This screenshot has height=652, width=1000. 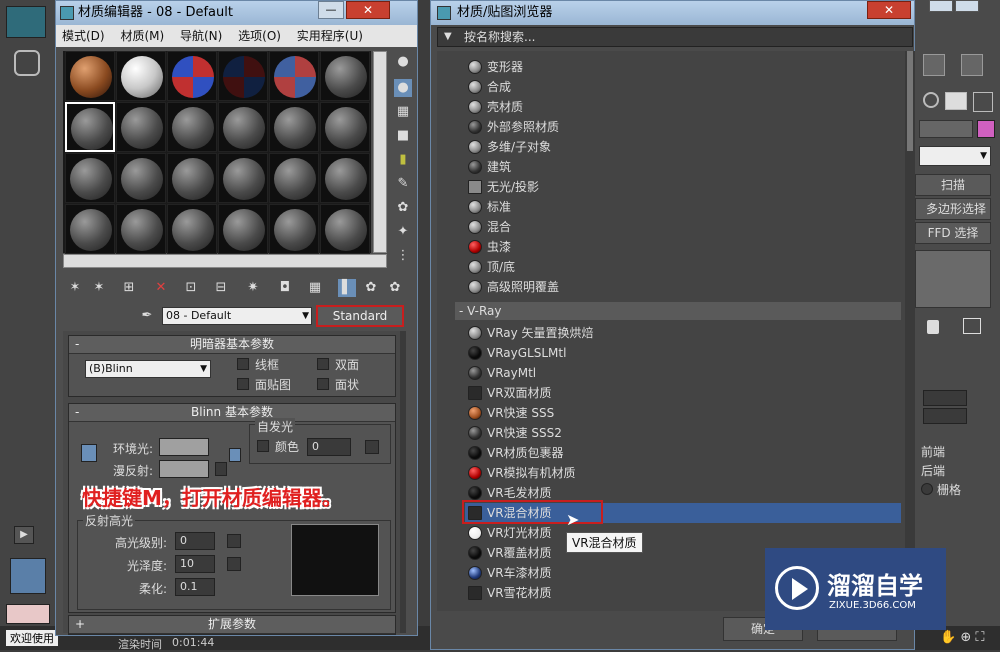 What do you see at coordinates (184, 447) in the screenshot?
I see `ambient-color-swatch` at bounding box center [184, 447].